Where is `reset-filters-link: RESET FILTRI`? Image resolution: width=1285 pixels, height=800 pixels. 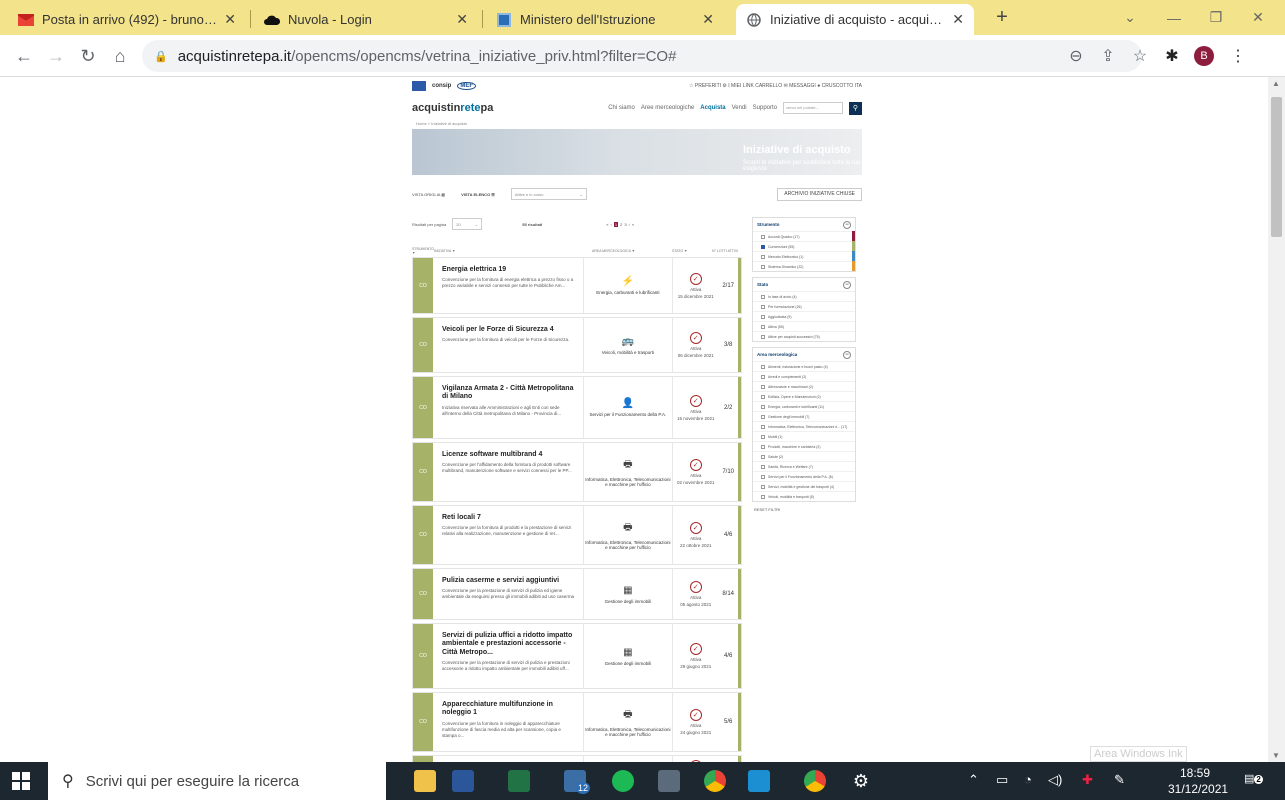
reset-filters-link: RESET FILTRI is located at coordinates (804, 509).